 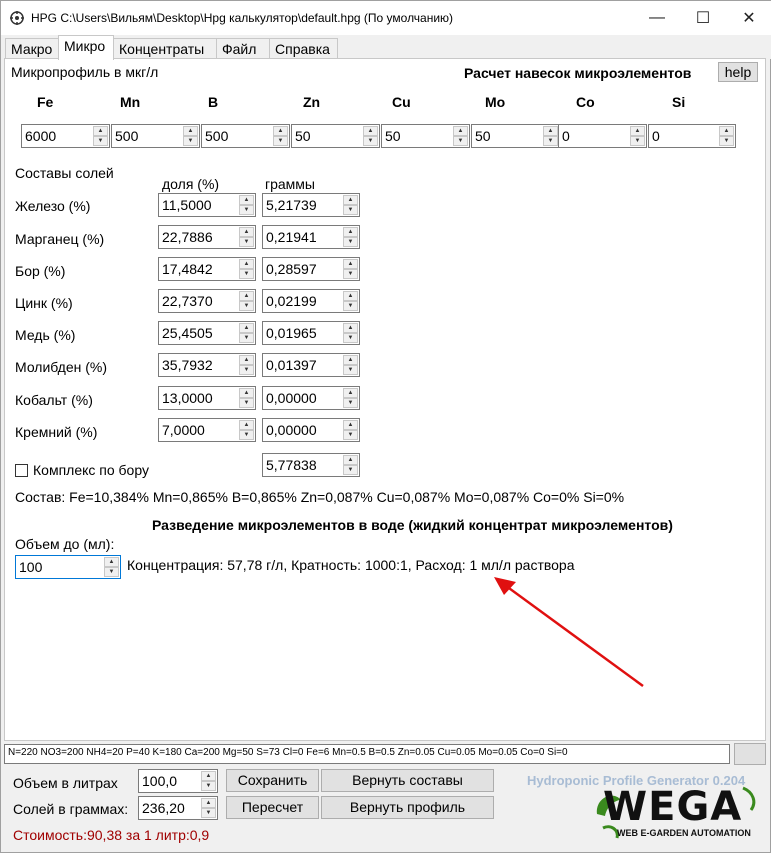 I want to click on salt-share-input: 35,7932 ▲ ▼, so click(x=207, y=365).